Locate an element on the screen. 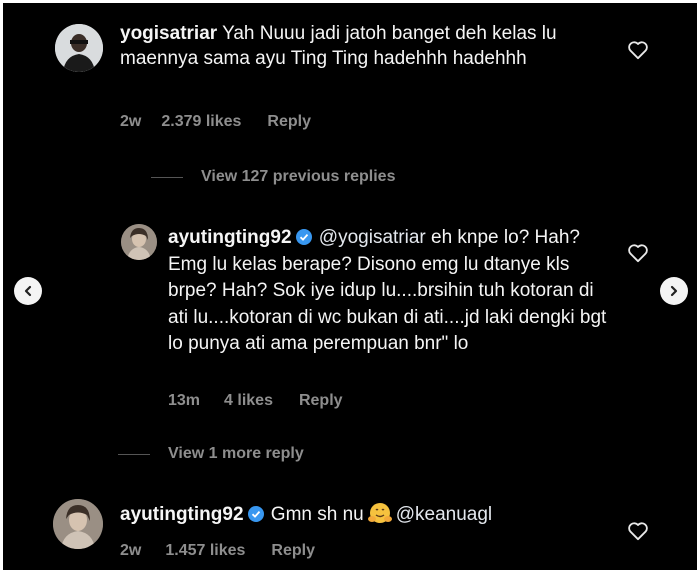 This screenshot has width=700, height=573. view-more-replies: View 1 more reply is located at coordinates (211, 454).